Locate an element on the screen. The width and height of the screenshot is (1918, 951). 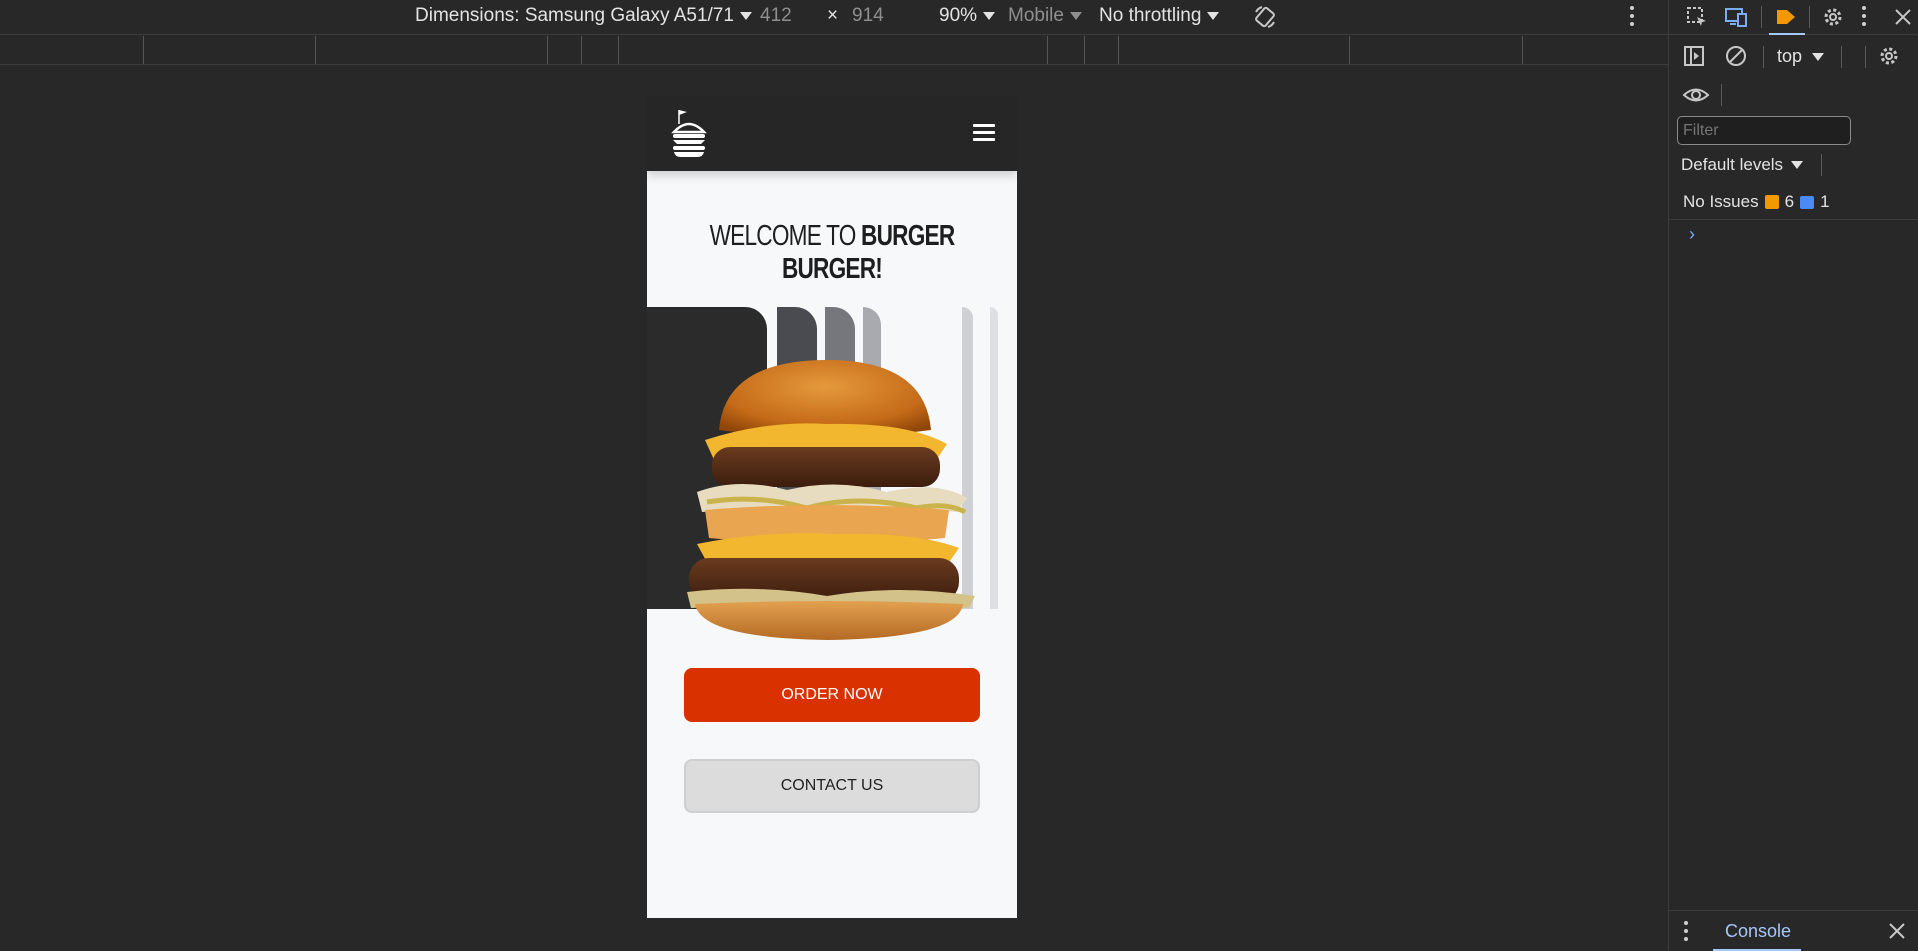
site-header is located at coordinates (832, 133).